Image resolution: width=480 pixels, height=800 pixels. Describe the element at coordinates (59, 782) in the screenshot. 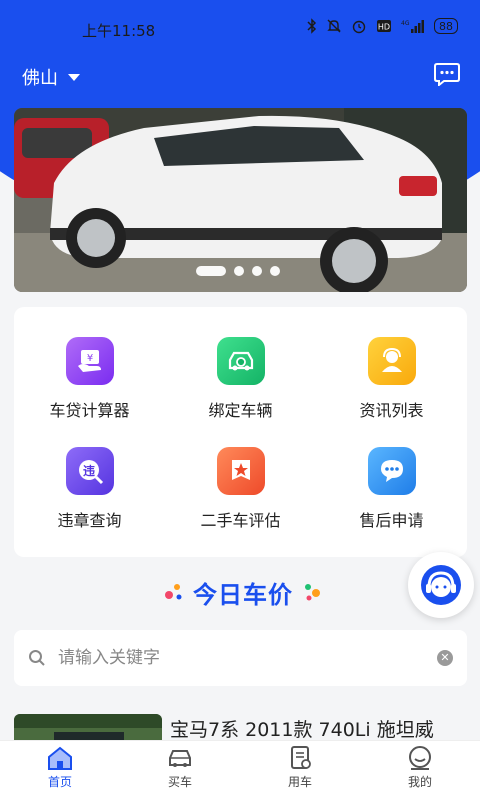

I see `tab-label: 首页` at that location.